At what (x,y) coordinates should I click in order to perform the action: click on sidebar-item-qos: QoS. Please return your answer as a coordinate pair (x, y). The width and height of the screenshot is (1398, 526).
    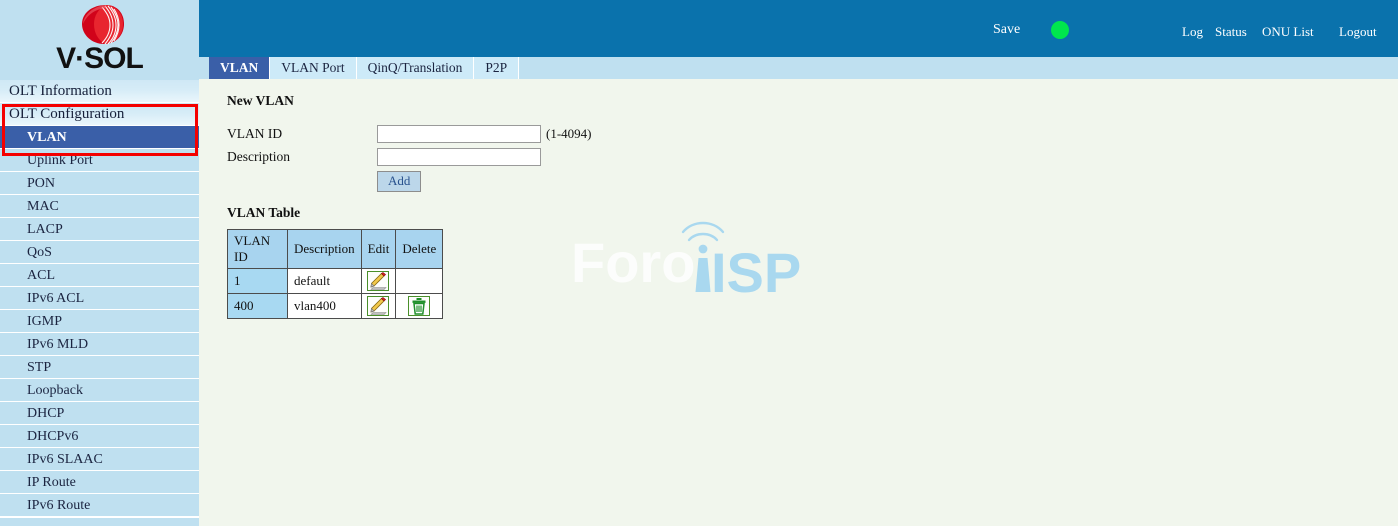
    Looking at the image, I should click on (99, 252).